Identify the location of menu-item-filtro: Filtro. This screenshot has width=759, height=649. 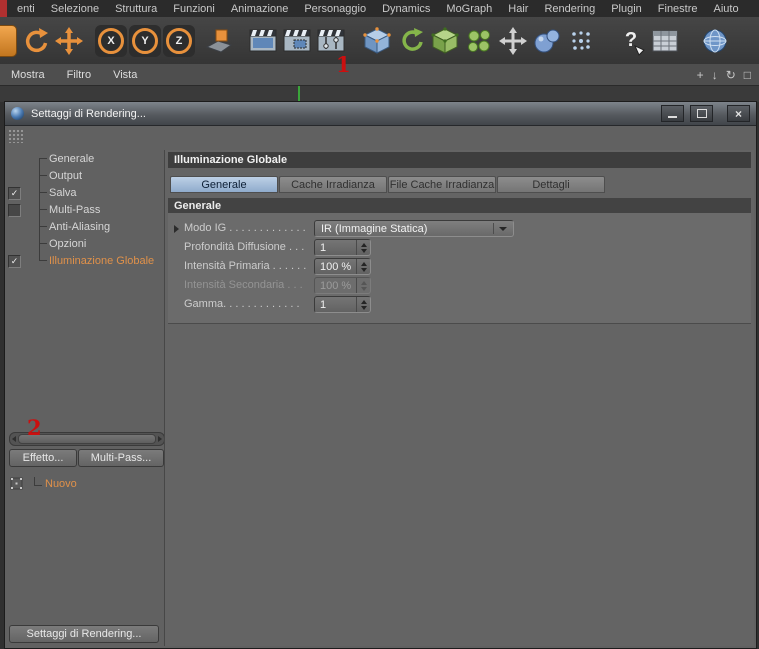
(79, 75).